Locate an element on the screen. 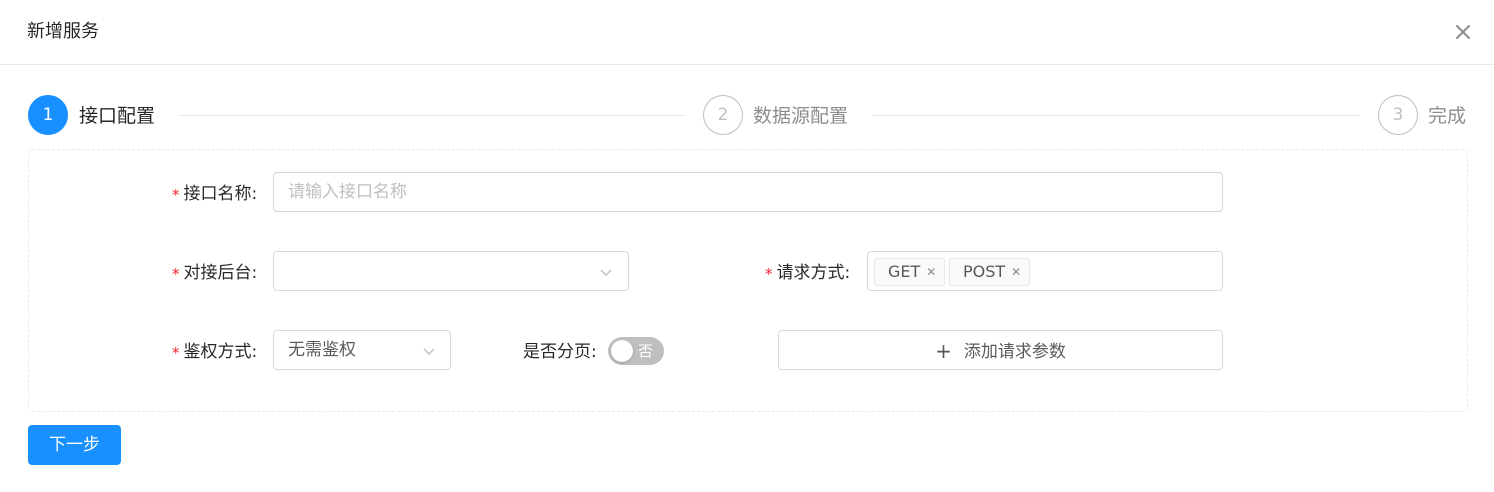 The width and height of the screenshot is (1494, 492). step-3-title: 完成 is located at coordinates (1447, 116).